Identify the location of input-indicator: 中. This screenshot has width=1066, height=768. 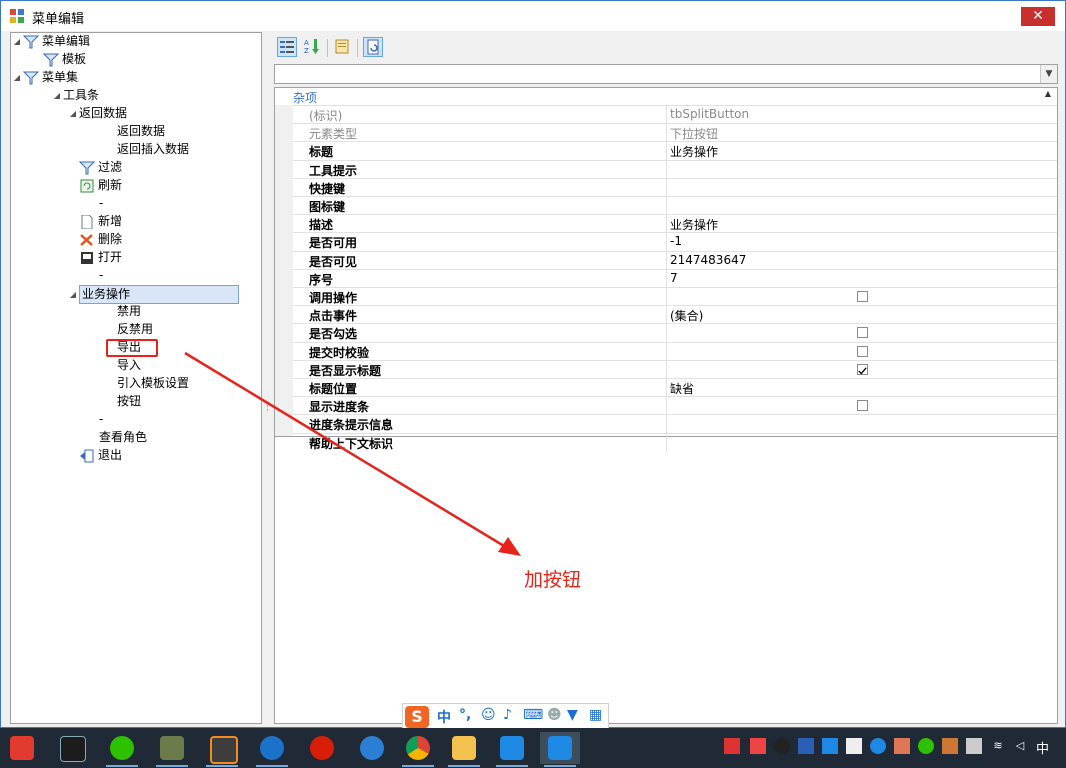
(1042, 747).